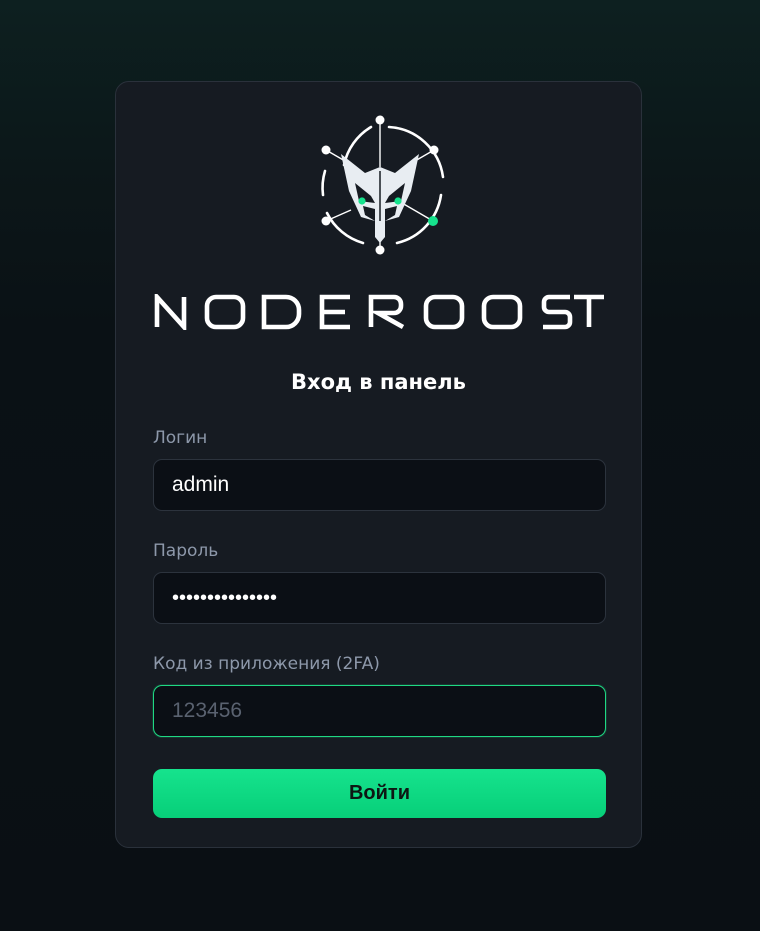 The width and height of the screenshot is (760, 931). What do you see at coordinates (379, 598) in the screenshot?
I see `password-input` at bounding box center [379, 598].